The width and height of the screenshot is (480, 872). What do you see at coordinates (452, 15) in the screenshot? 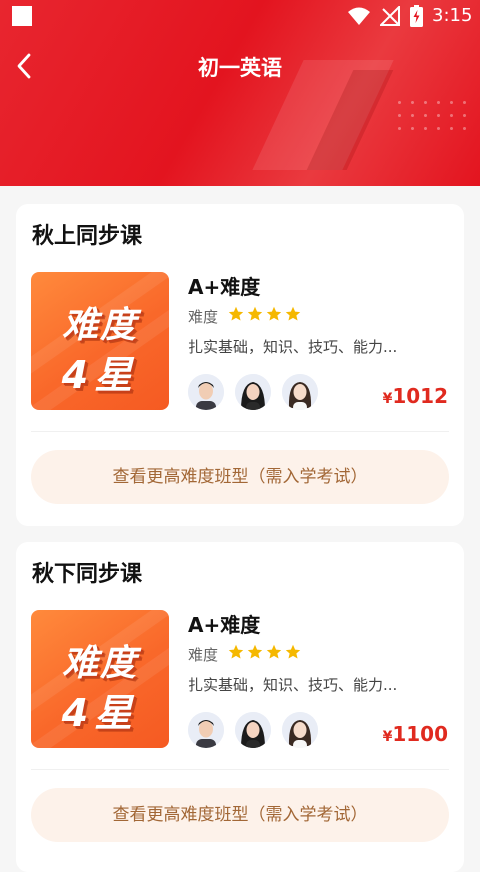
I see `status-time: 3:15` at bounding box center [452, 15].